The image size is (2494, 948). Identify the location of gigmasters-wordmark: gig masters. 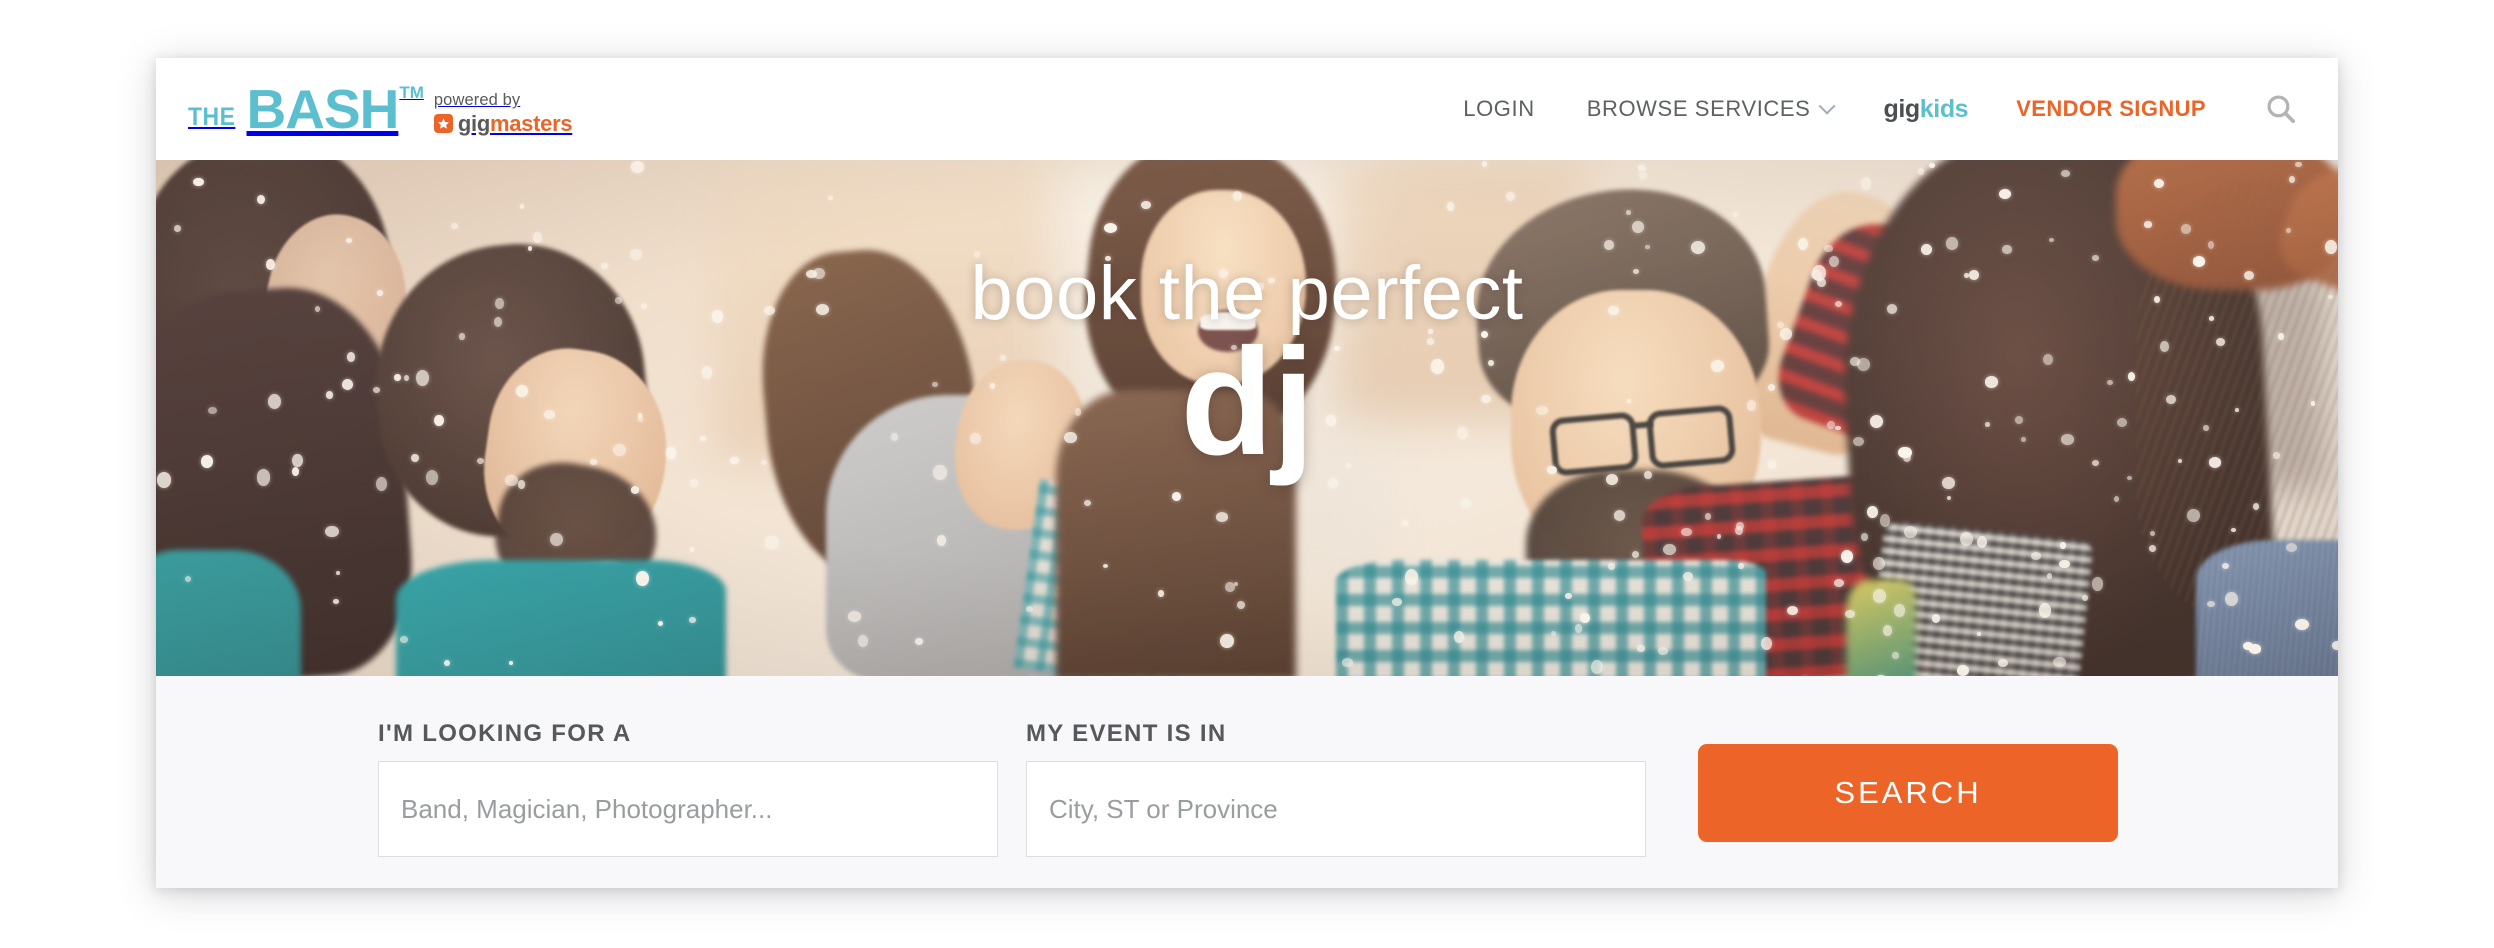
(503, 123).